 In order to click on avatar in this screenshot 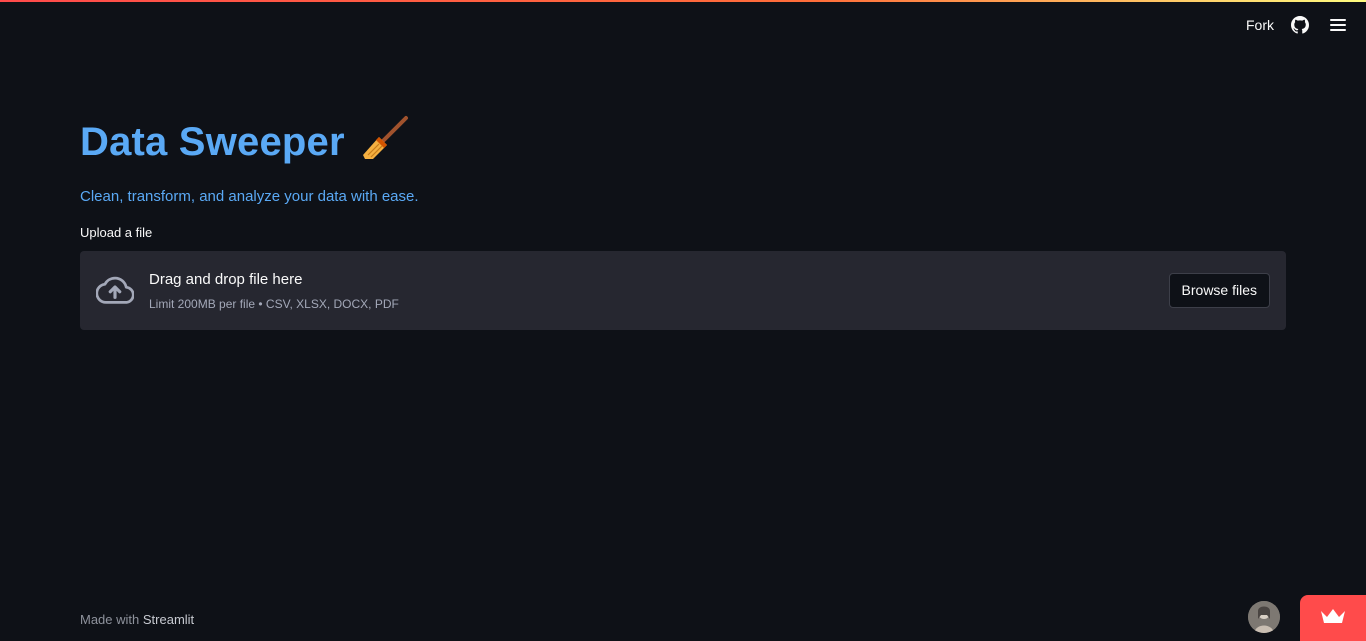, I will do `click(1264, 617)`.